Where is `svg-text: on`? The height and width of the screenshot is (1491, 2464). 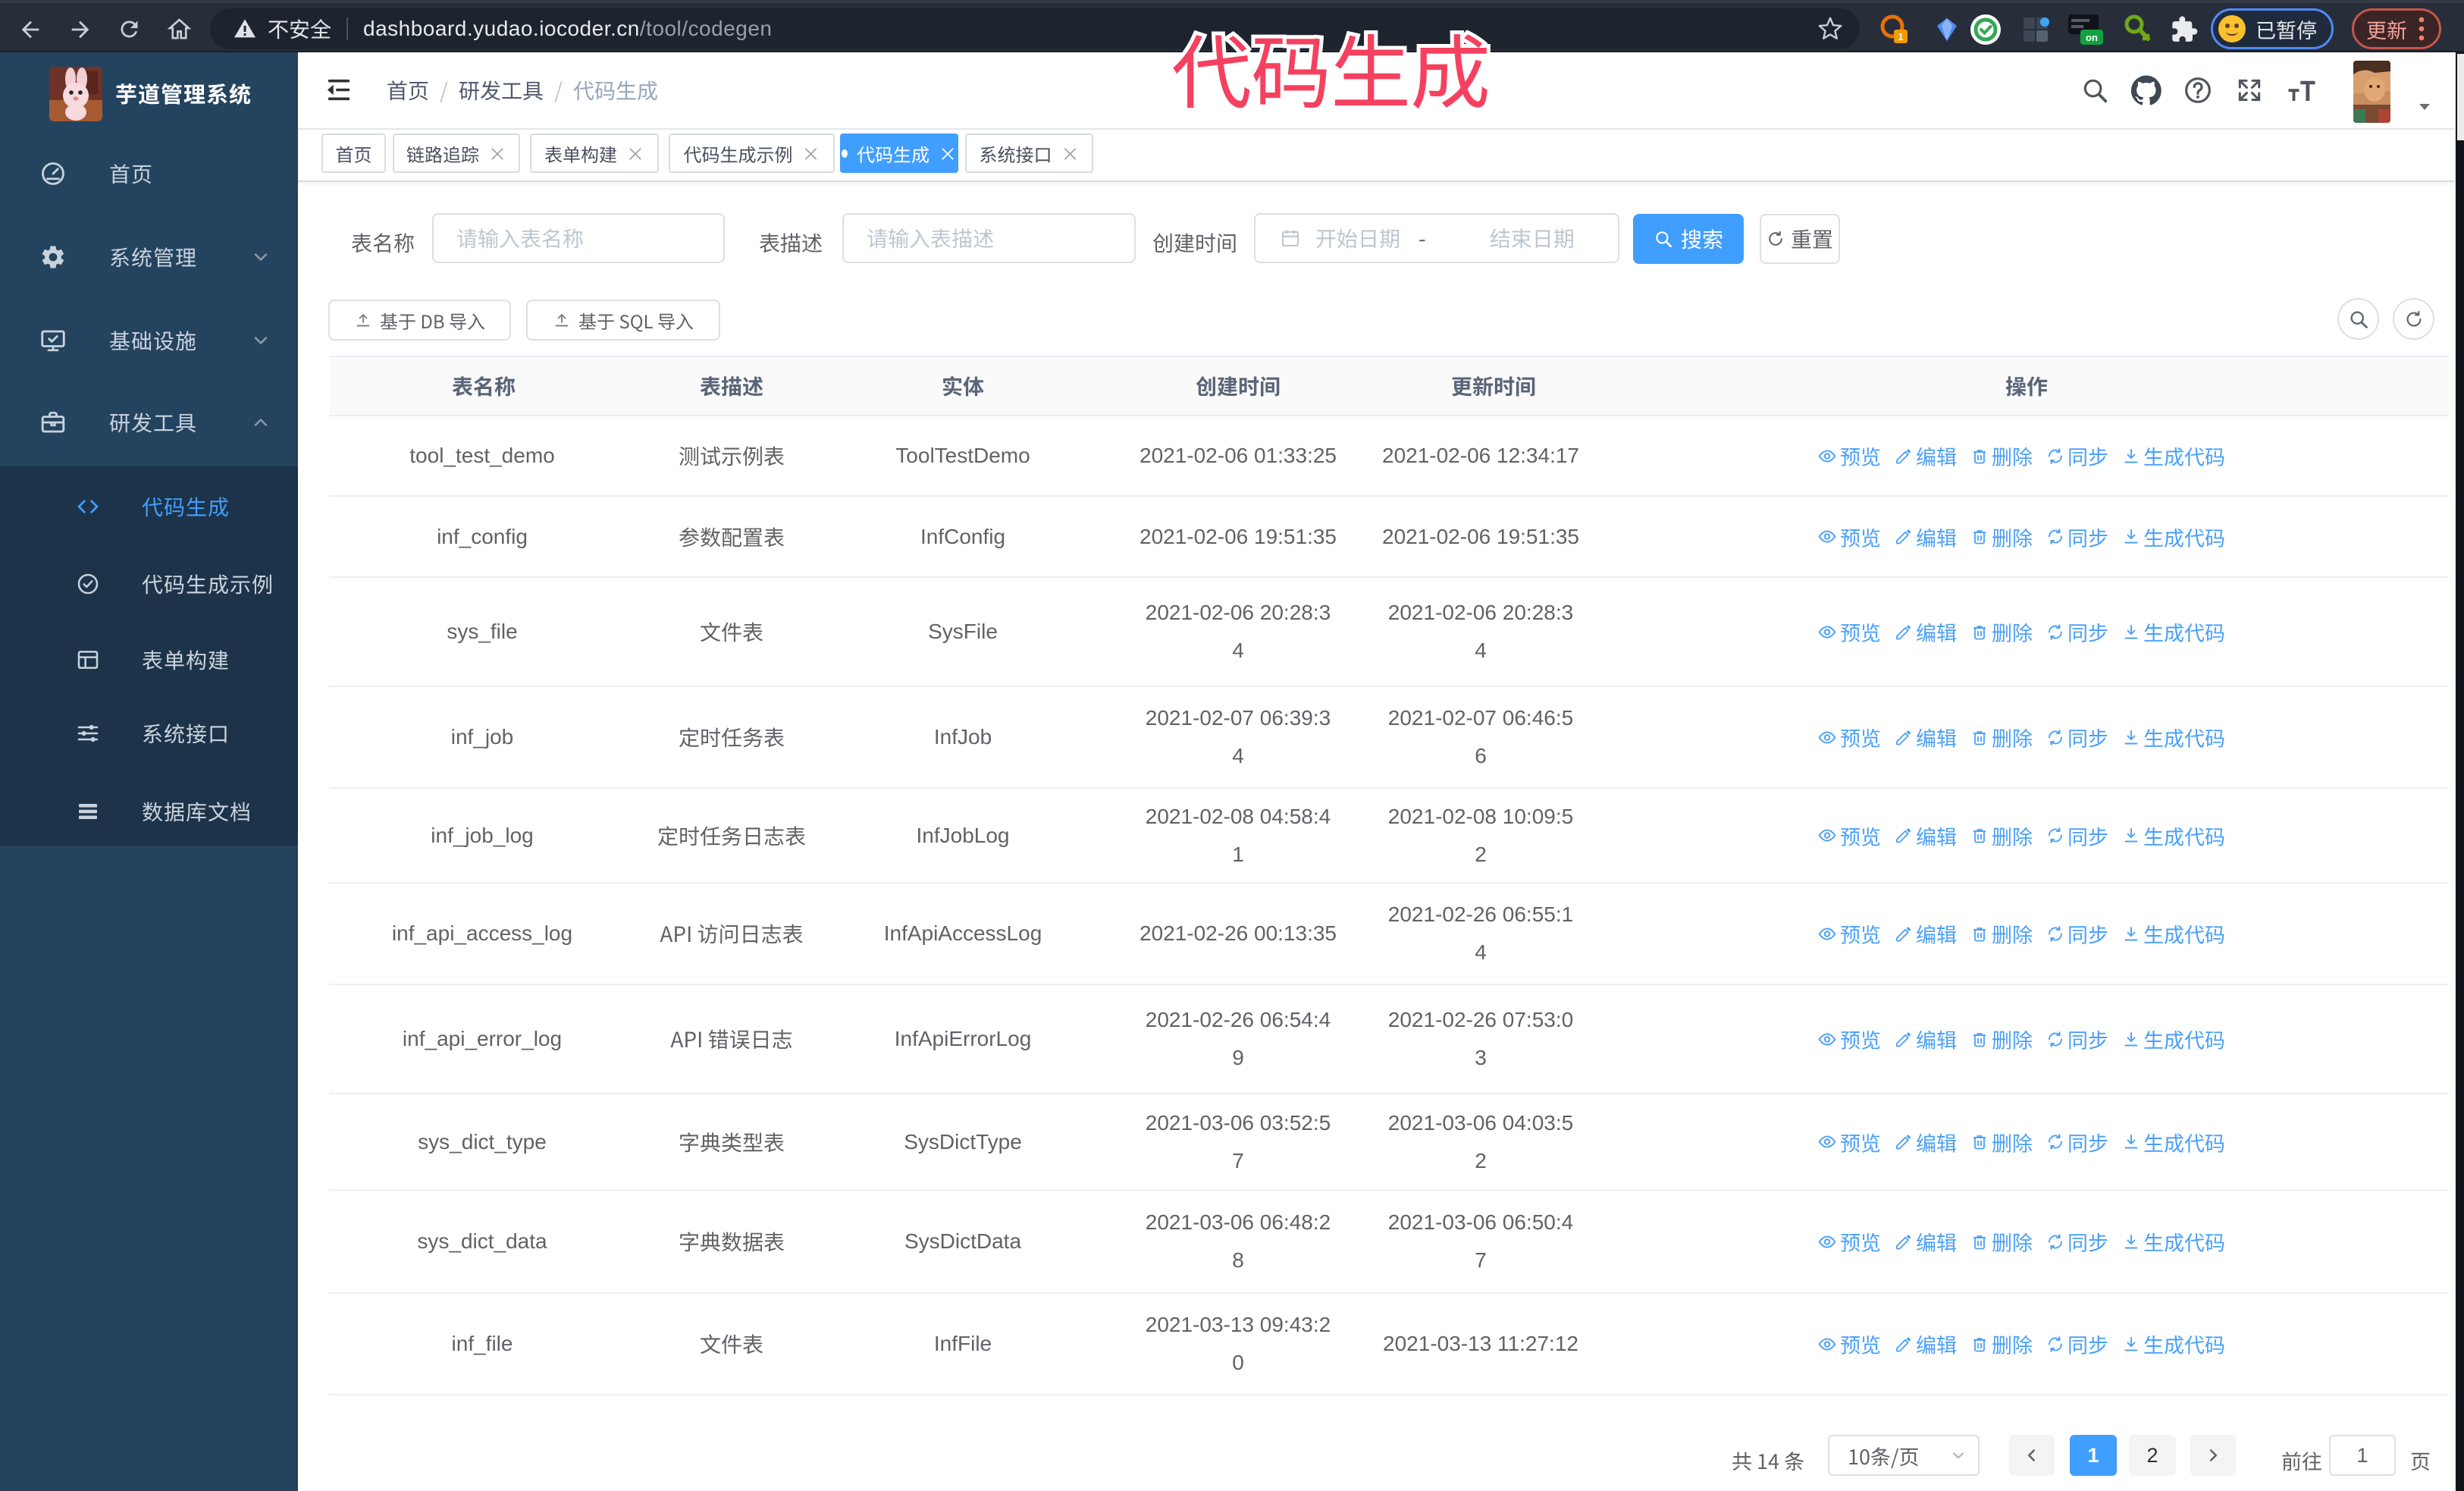 svg-text: on is located at coordinates (2092, 37).